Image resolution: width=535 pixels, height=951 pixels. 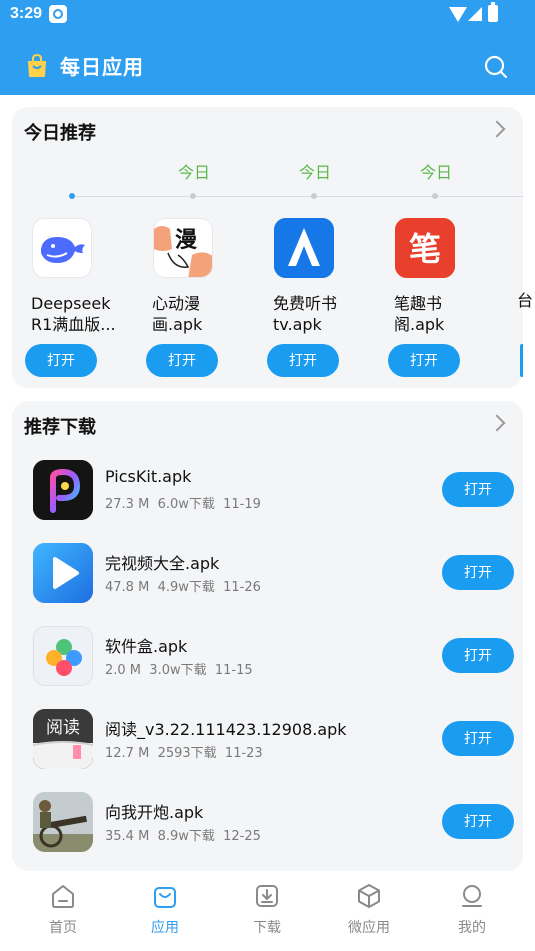 I want to click on app-downloads: 6.0w下载, so click(x=186, y=504).